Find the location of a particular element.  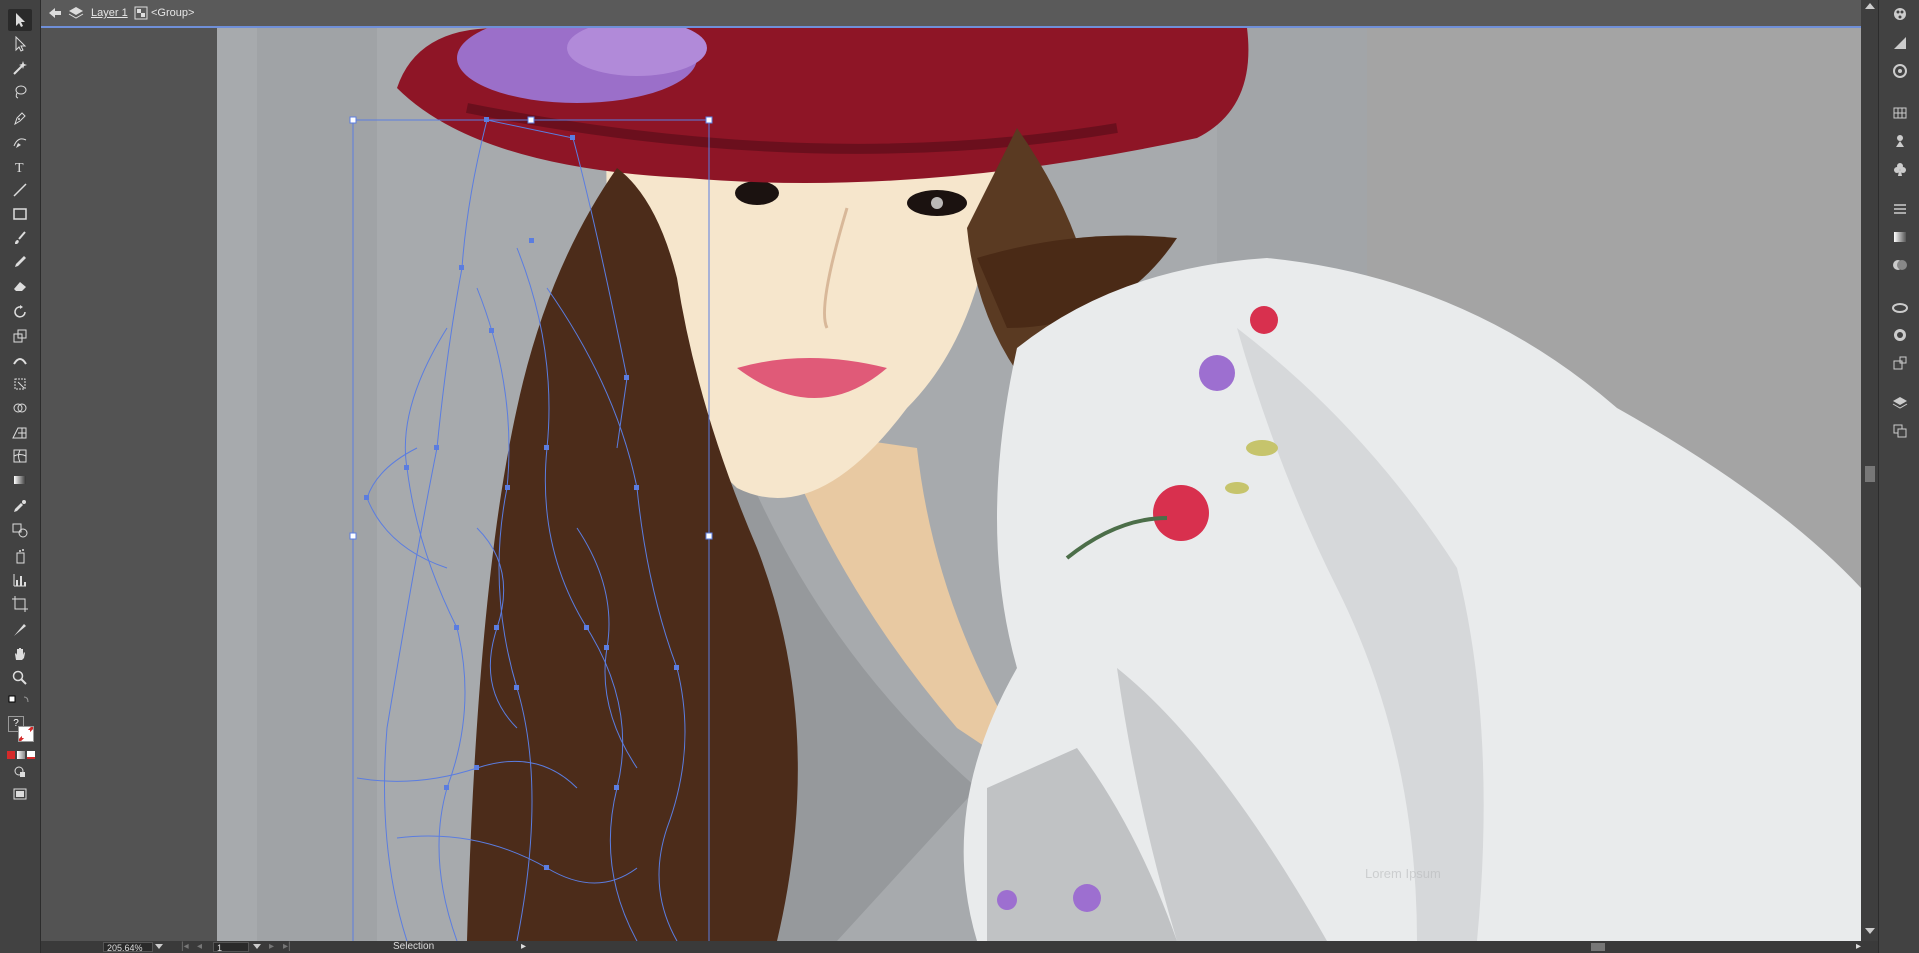

direct-selection-tool is located at coordinates (20, 44).